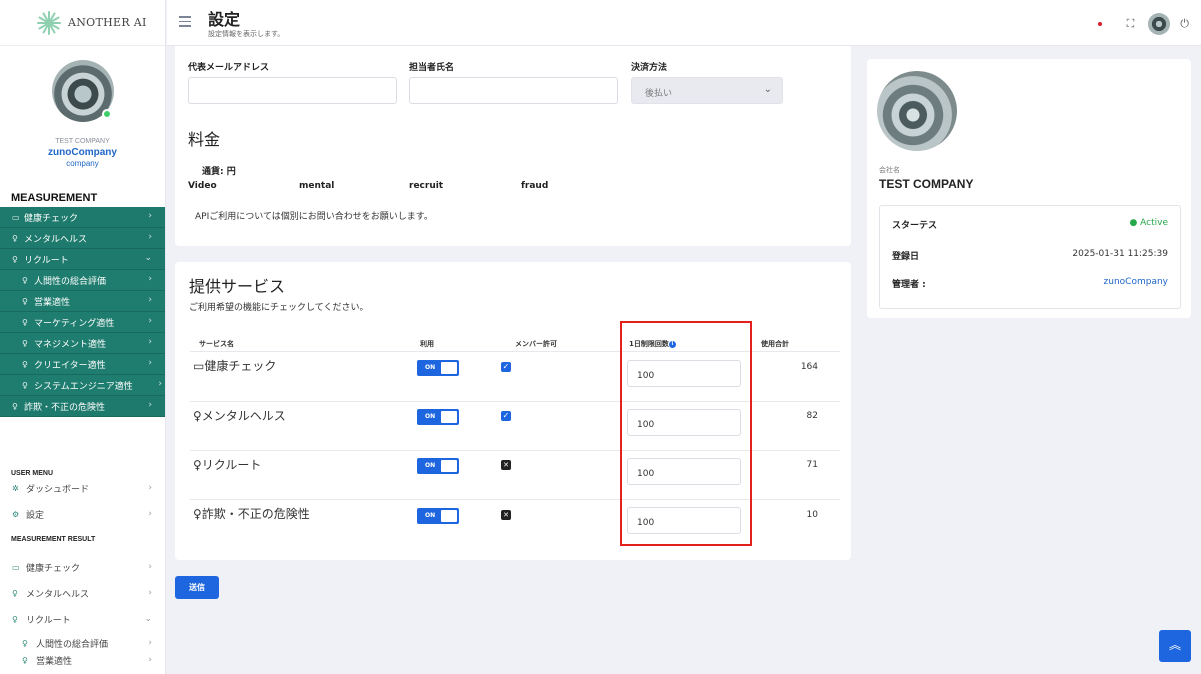  I want to click on use-toggle-mental-health: ON, so click(438, 417).